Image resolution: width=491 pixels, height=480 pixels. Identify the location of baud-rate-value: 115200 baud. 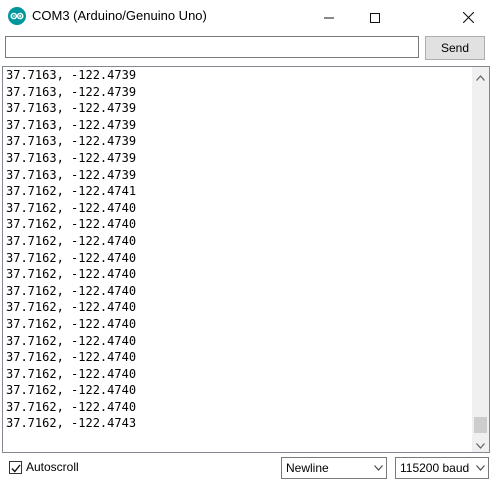
(435, 468).